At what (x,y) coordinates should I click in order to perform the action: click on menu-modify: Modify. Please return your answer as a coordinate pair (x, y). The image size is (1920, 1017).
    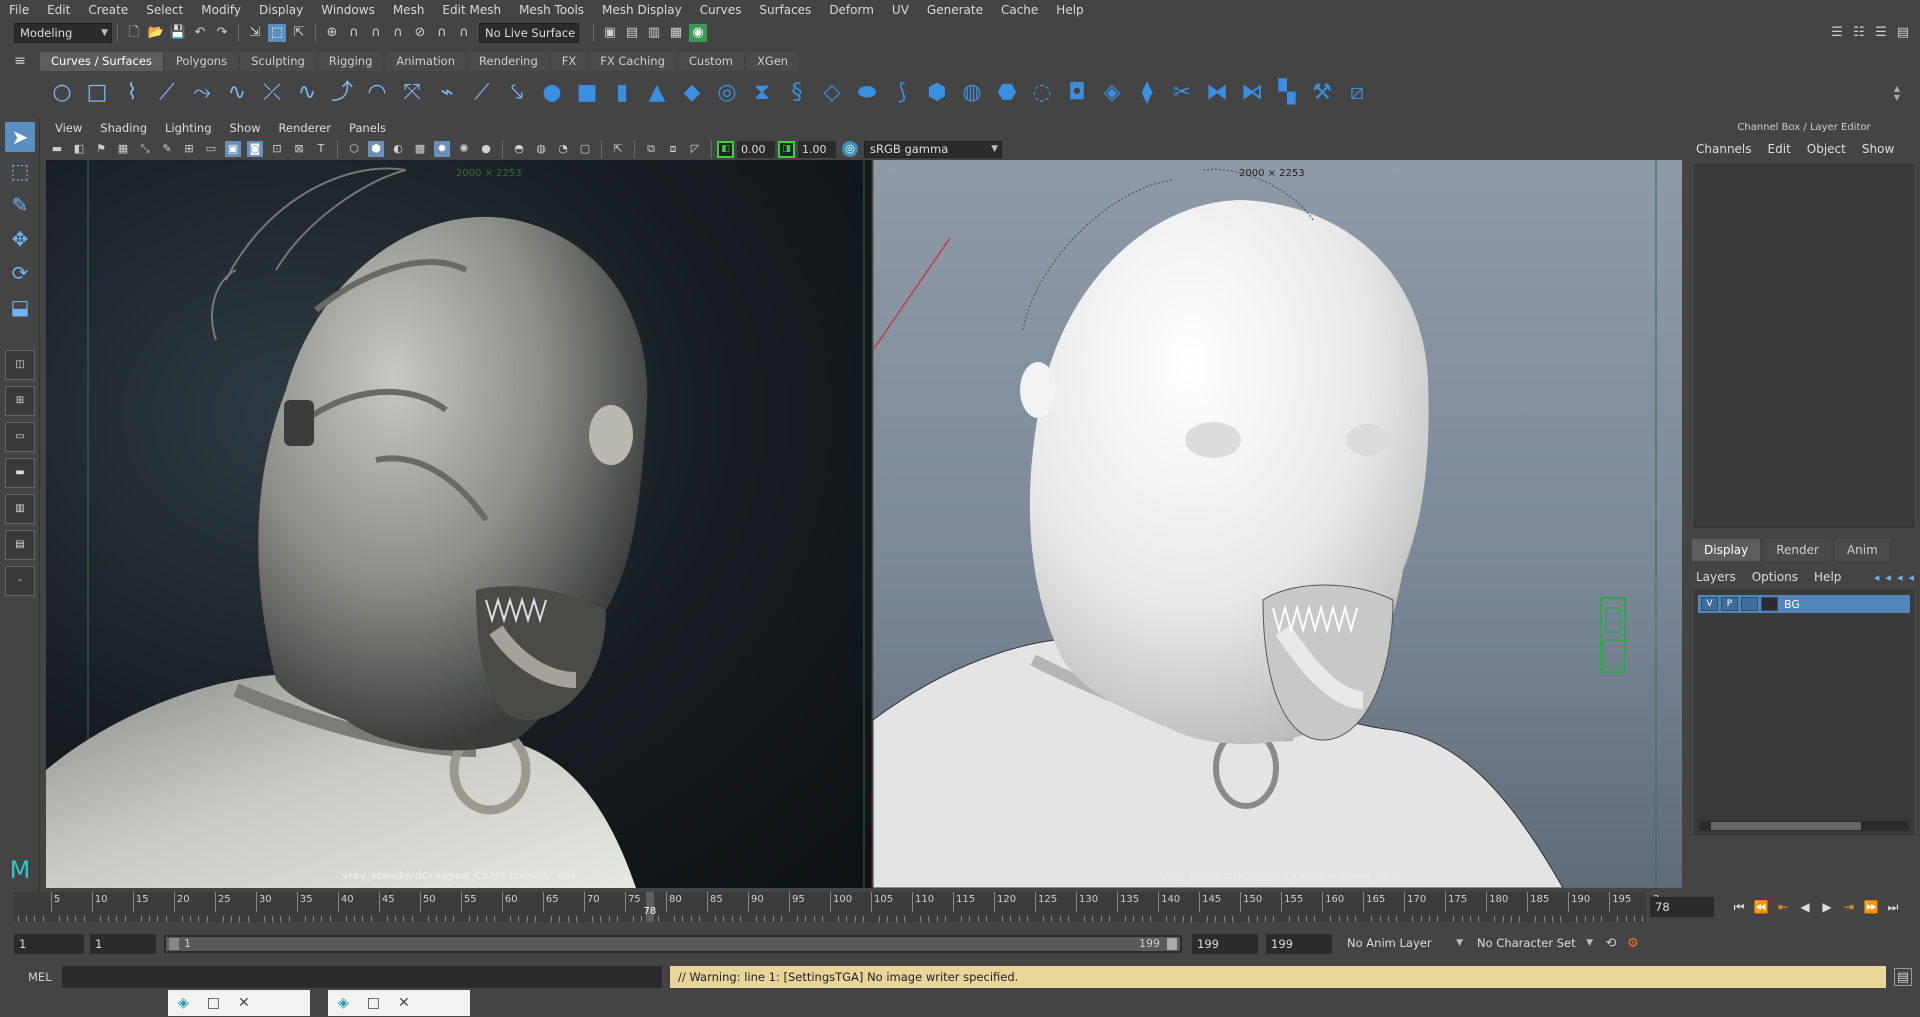
    Looking at the image, I should click on (221, 10).